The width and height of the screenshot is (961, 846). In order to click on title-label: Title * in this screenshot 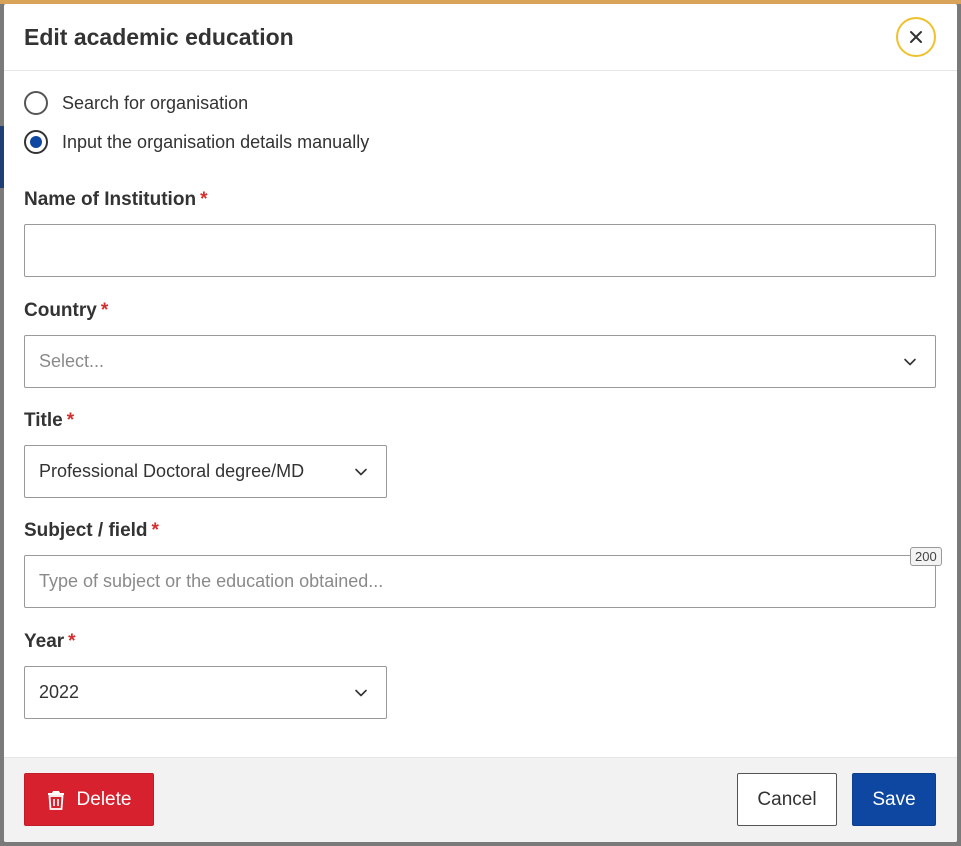, I will do `click(49, 421)`.